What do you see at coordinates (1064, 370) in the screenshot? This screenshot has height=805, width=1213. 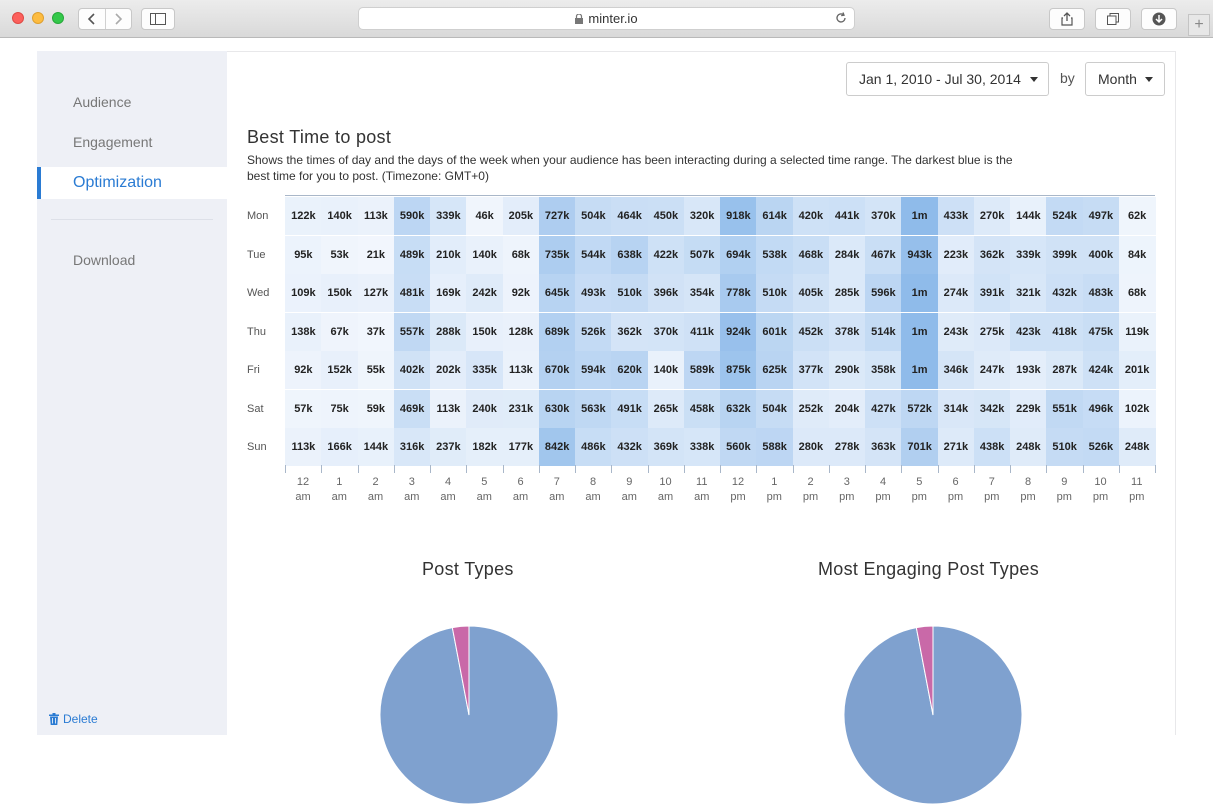 I see `heatmap-cell: 287k` at bounding box center [1064, 370].